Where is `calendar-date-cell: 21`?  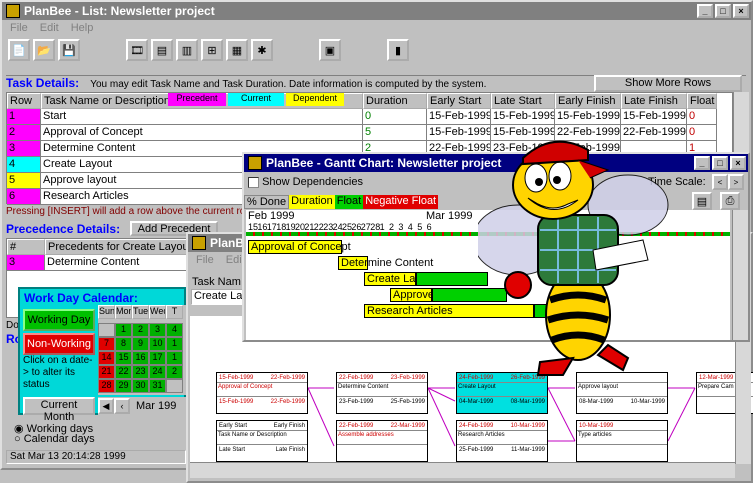 calendar-date-cell: 21 is located at coordinates (106, 372).